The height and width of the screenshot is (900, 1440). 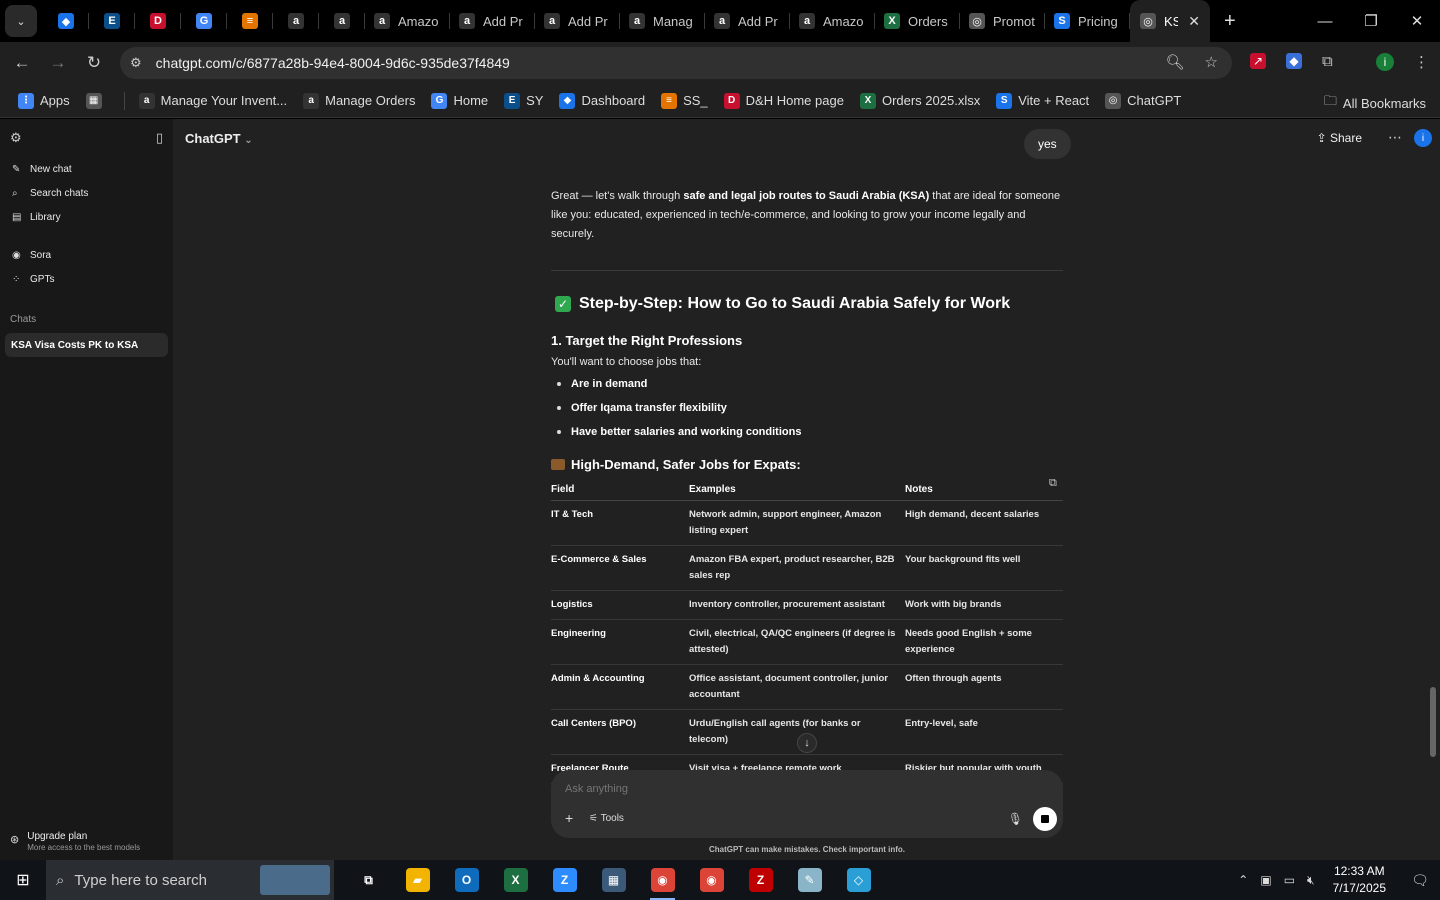 What do you see at coordinates (124, 100) in the screenshot?
I see `bookmark-separator` at bounding box center [124, 100].